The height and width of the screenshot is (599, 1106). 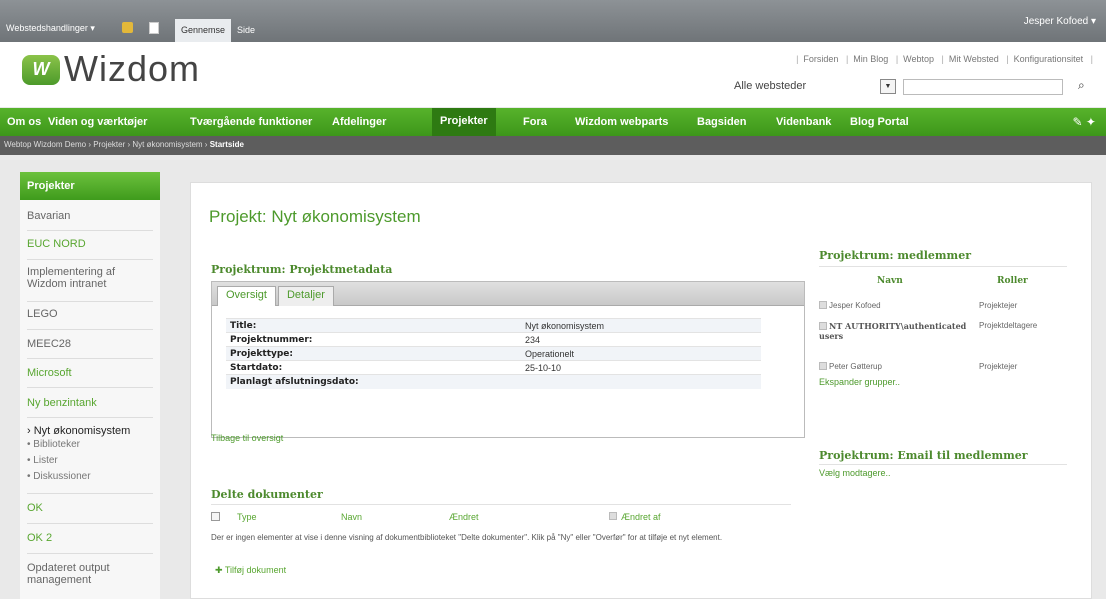 What do you see at coordinates (267, 494) in the screenshot?
I see `docs-title: Delte dokumenter` at bounding box center [267, 494].